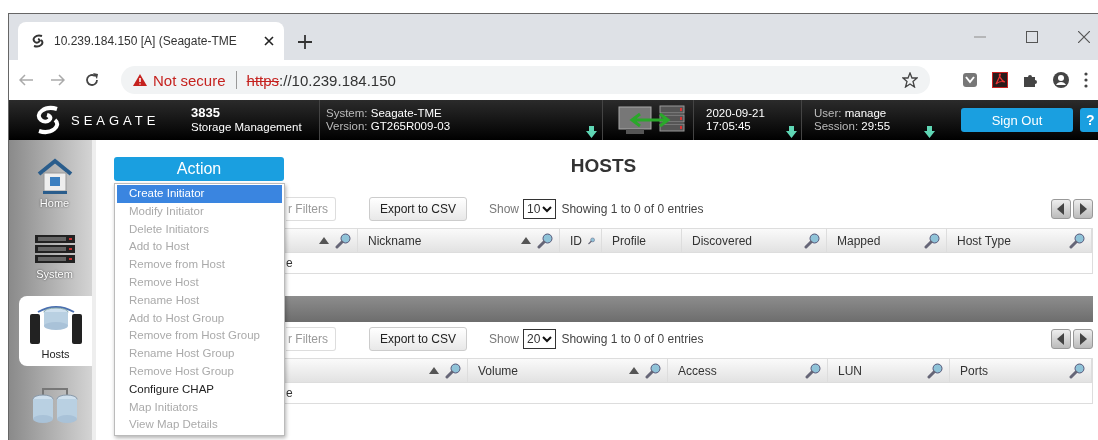 The image size is (1098, 440). I want to click on warning-icon, so click(140, 80).